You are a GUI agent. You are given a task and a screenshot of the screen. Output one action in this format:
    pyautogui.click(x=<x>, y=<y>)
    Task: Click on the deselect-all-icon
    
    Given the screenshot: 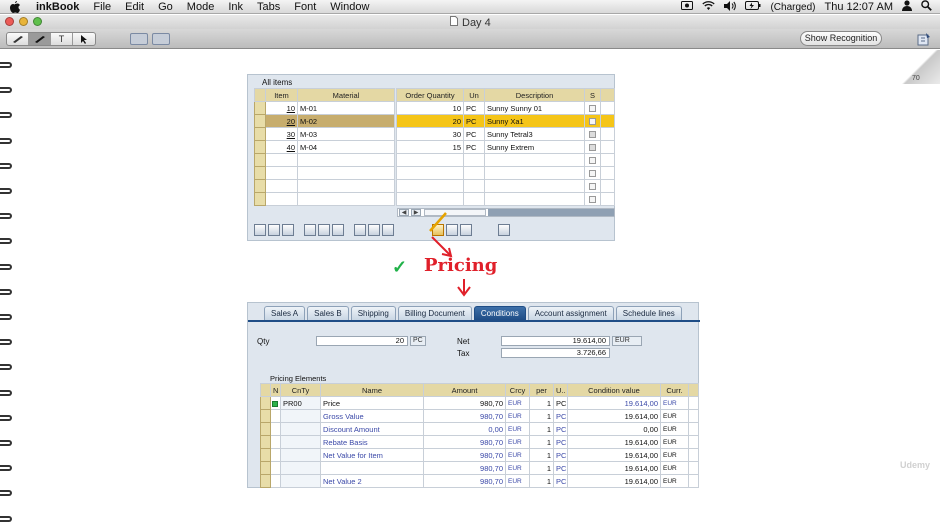 What is the action you would take?
    pyautogui.click(x=324, y=230)
    